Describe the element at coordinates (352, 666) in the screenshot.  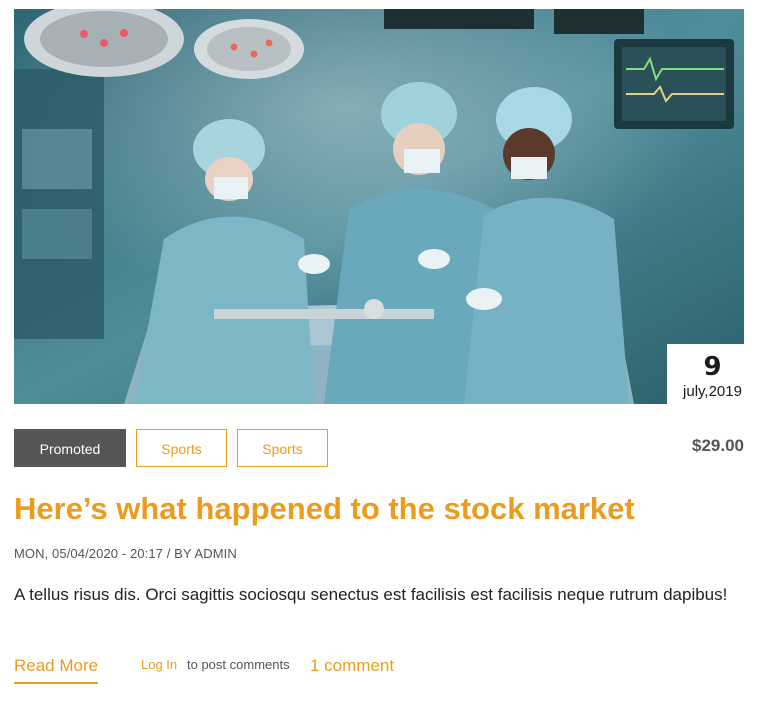
I see `comments-link: 1 comment` at that location.